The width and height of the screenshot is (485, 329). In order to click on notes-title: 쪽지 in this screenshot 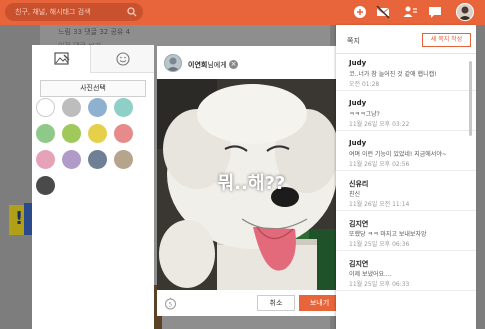, I will do `click(353, 41)`.